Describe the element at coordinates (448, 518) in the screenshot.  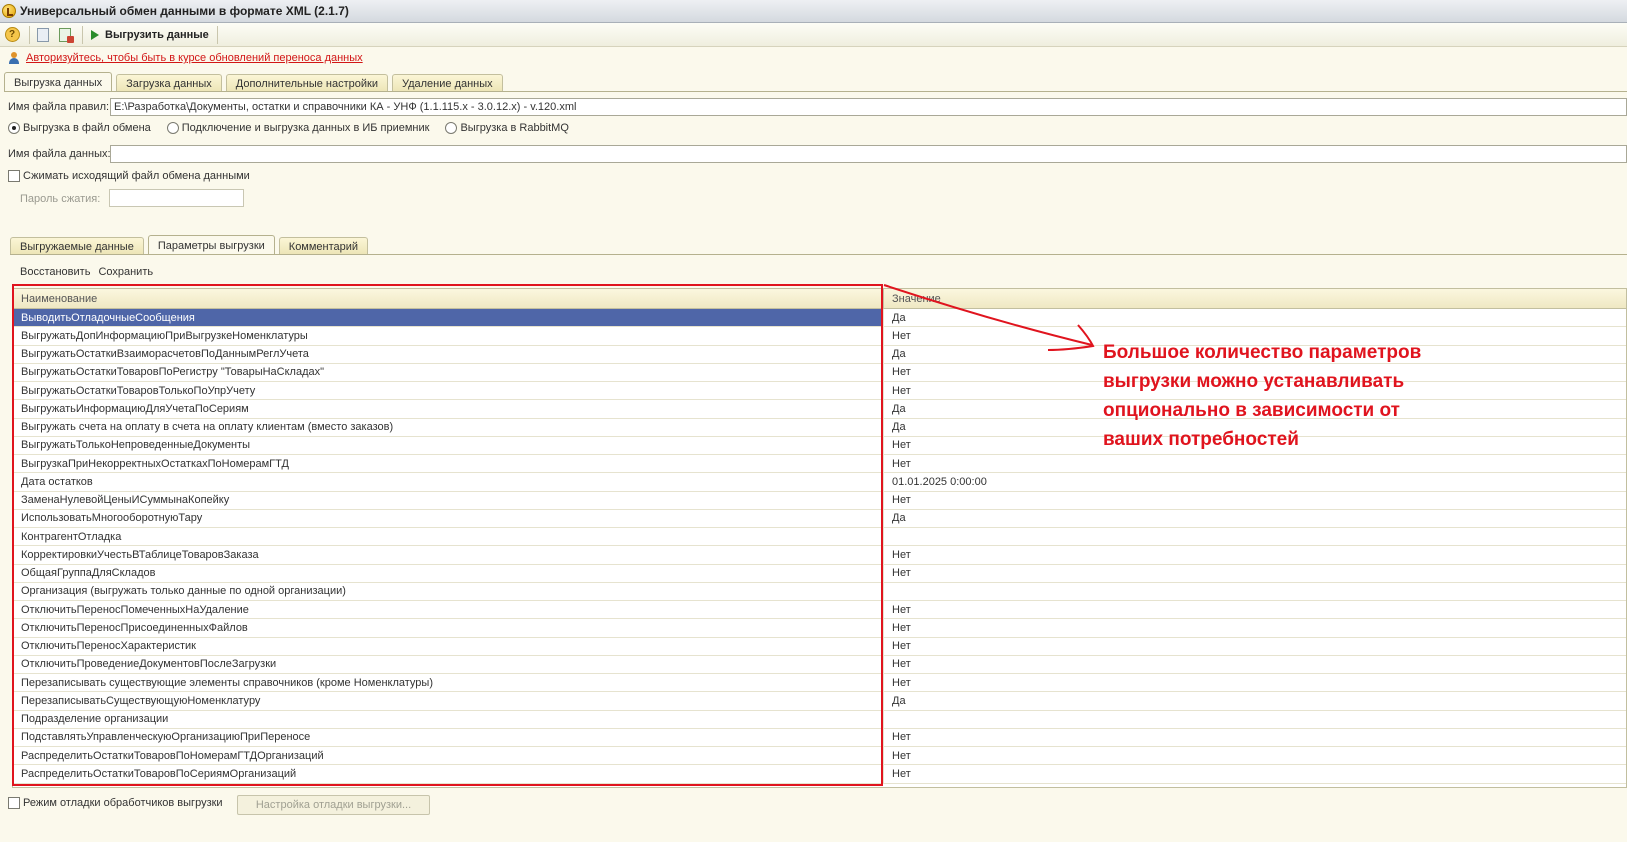
I see `parameter-name-cell: ИспользоватьМногооборотнуюТару` at that location.